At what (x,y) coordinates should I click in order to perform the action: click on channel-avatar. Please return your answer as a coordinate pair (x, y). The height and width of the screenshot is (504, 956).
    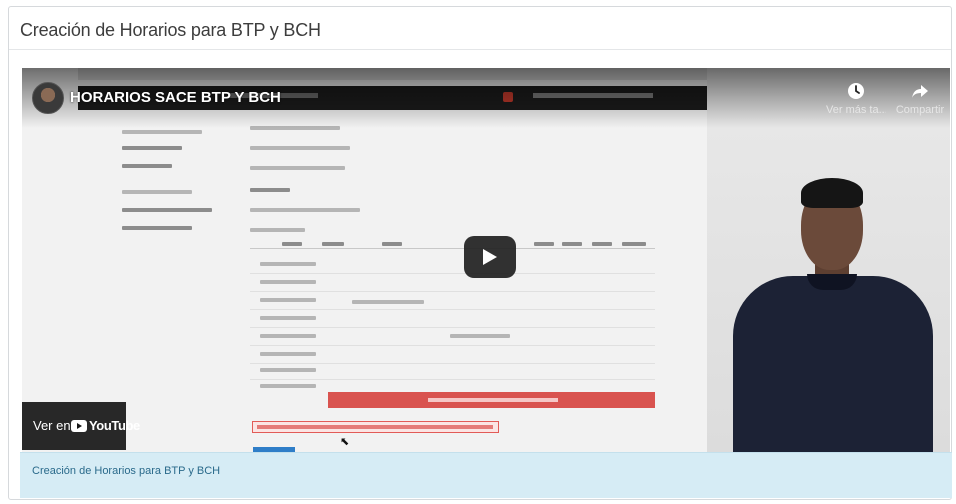
    Looking at the image, I should click on (48, 98).